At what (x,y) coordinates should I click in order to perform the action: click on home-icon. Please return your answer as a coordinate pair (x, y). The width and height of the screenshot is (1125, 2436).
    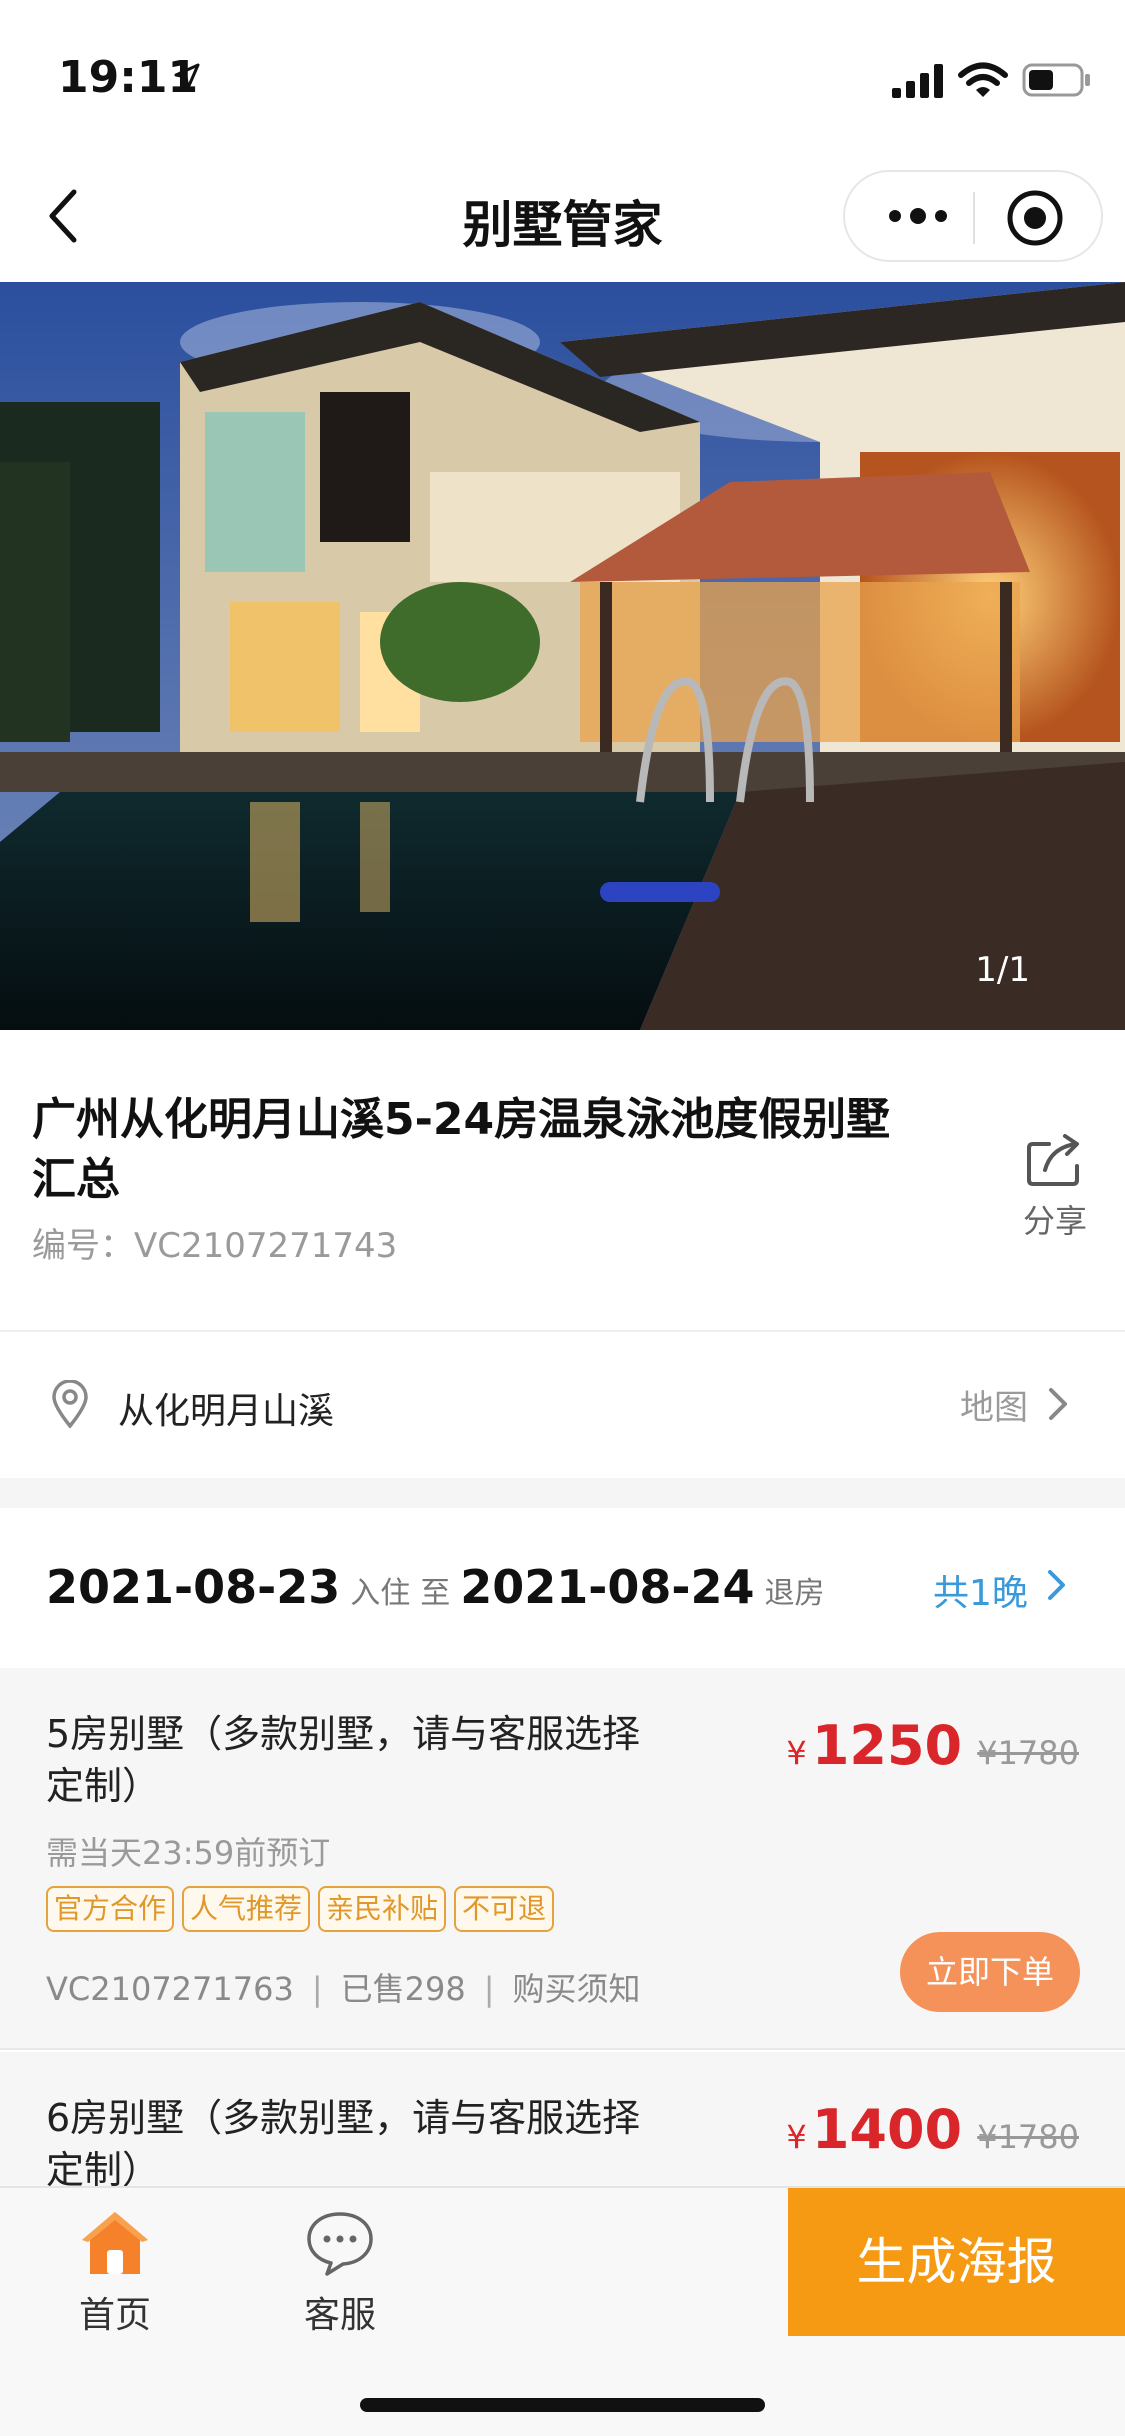
    Looking at the image, I should click on (115, 2243).